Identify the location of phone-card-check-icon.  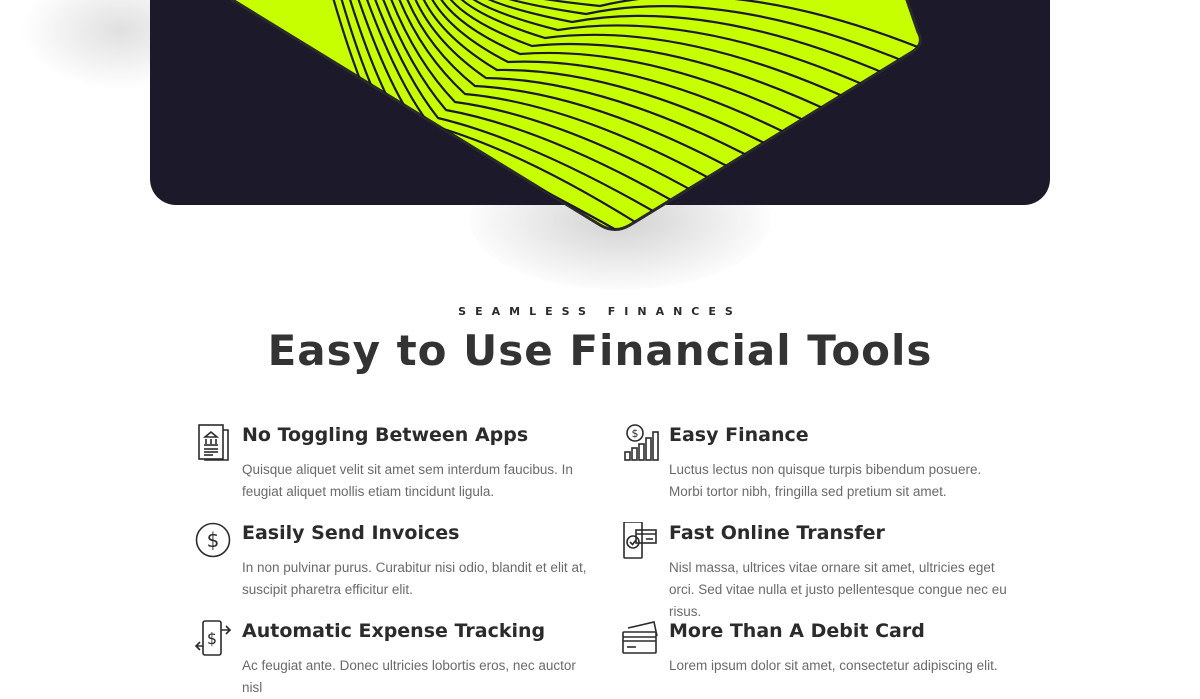
(640, 540).